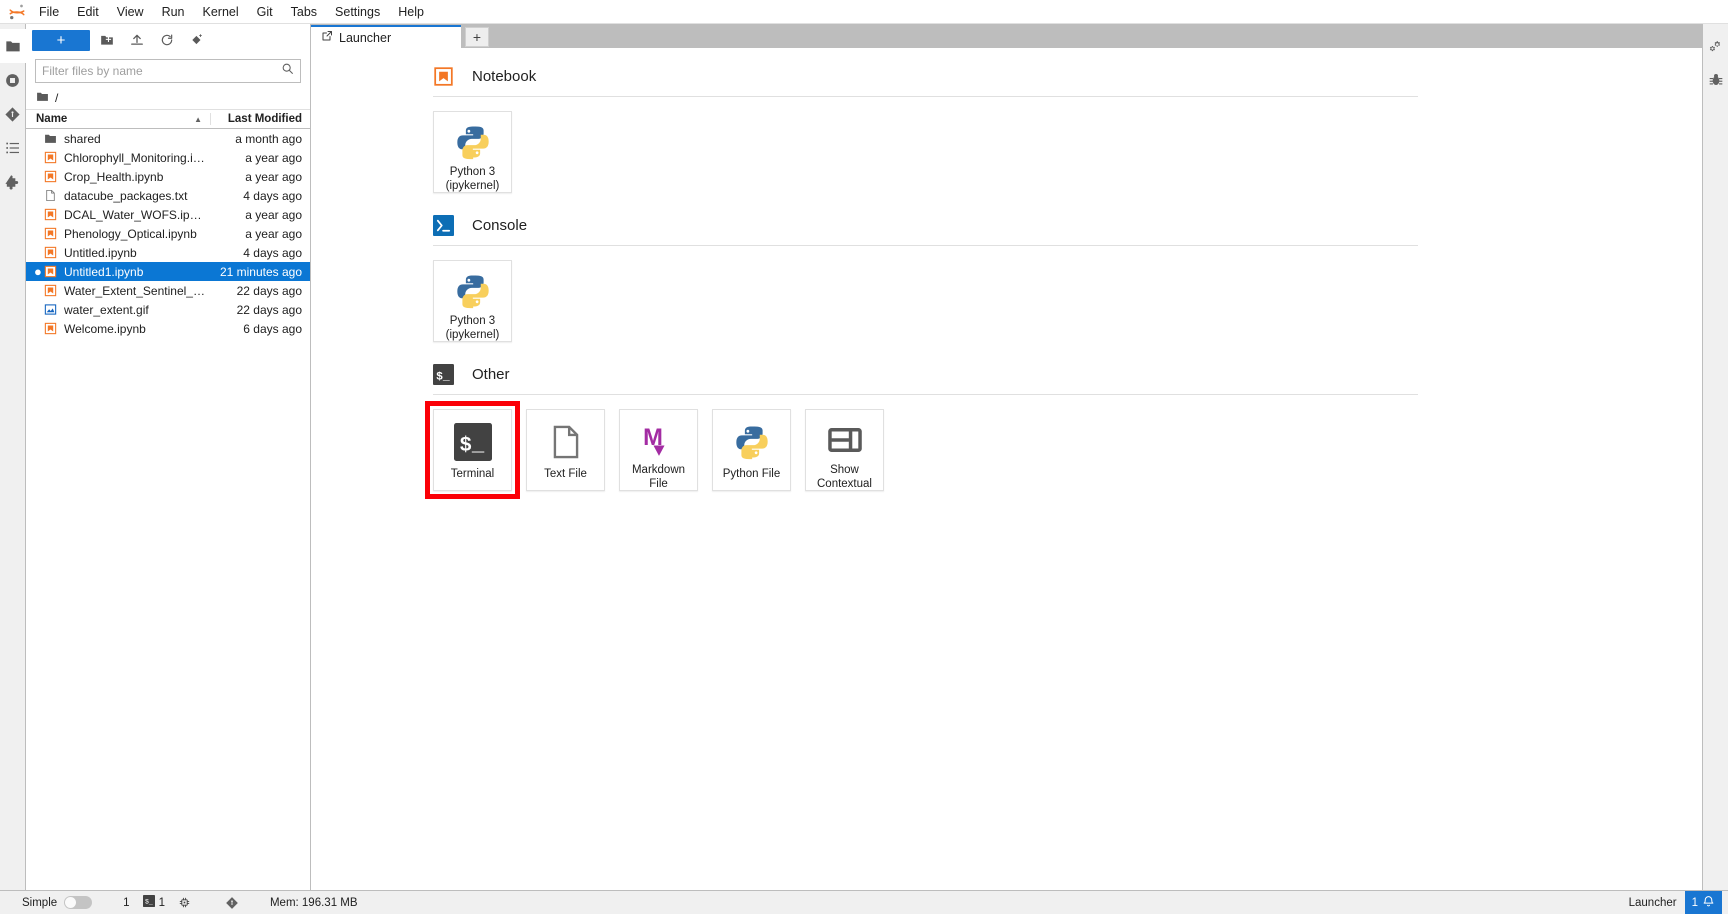  Describe the element at coordinates (987, 374) in the screenshot. I see `launcher-section-header: $_ Other` at that location.